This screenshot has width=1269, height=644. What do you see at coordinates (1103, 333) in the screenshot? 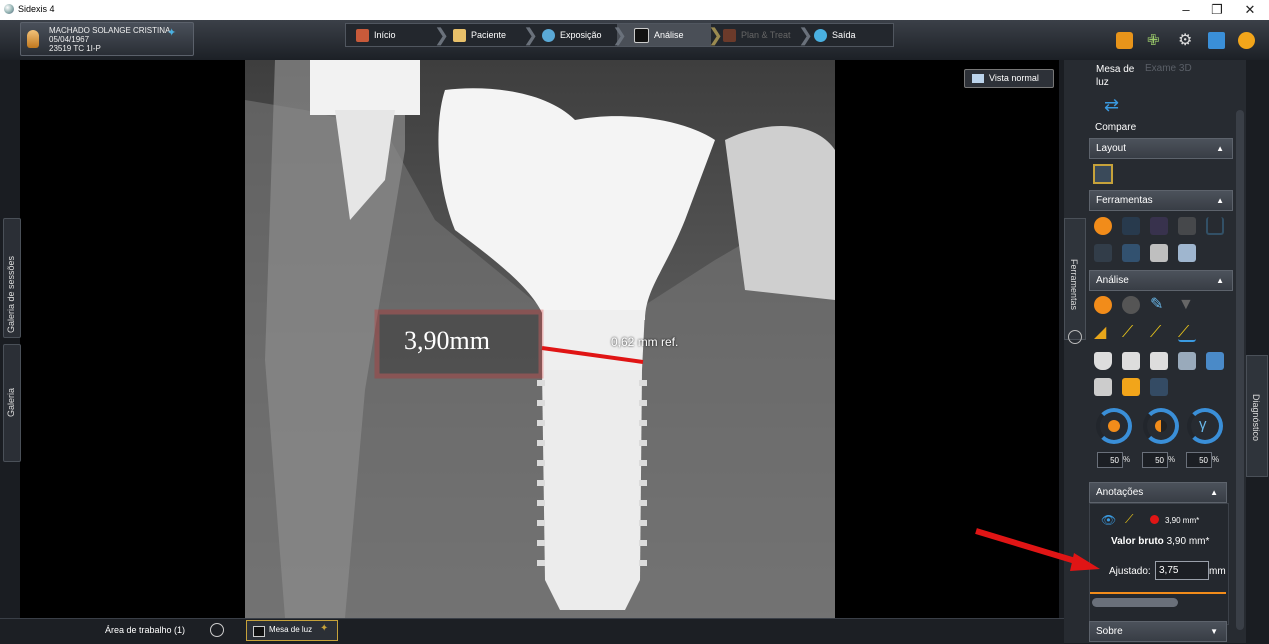
I see `angle-tool-icon: ◢` at bounding box center [1103, 333].